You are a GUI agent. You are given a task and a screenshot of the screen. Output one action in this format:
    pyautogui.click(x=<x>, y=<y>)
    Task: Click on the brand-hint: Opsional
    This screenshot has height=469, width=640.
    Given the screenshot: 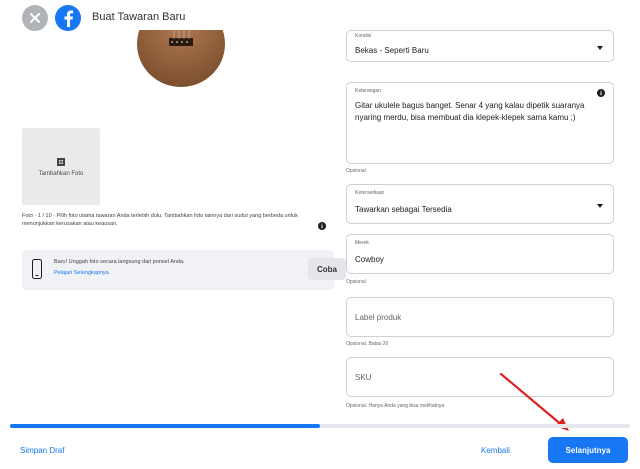 What is the action you would take?
    pyautogui.click(x=356, y=282)
    